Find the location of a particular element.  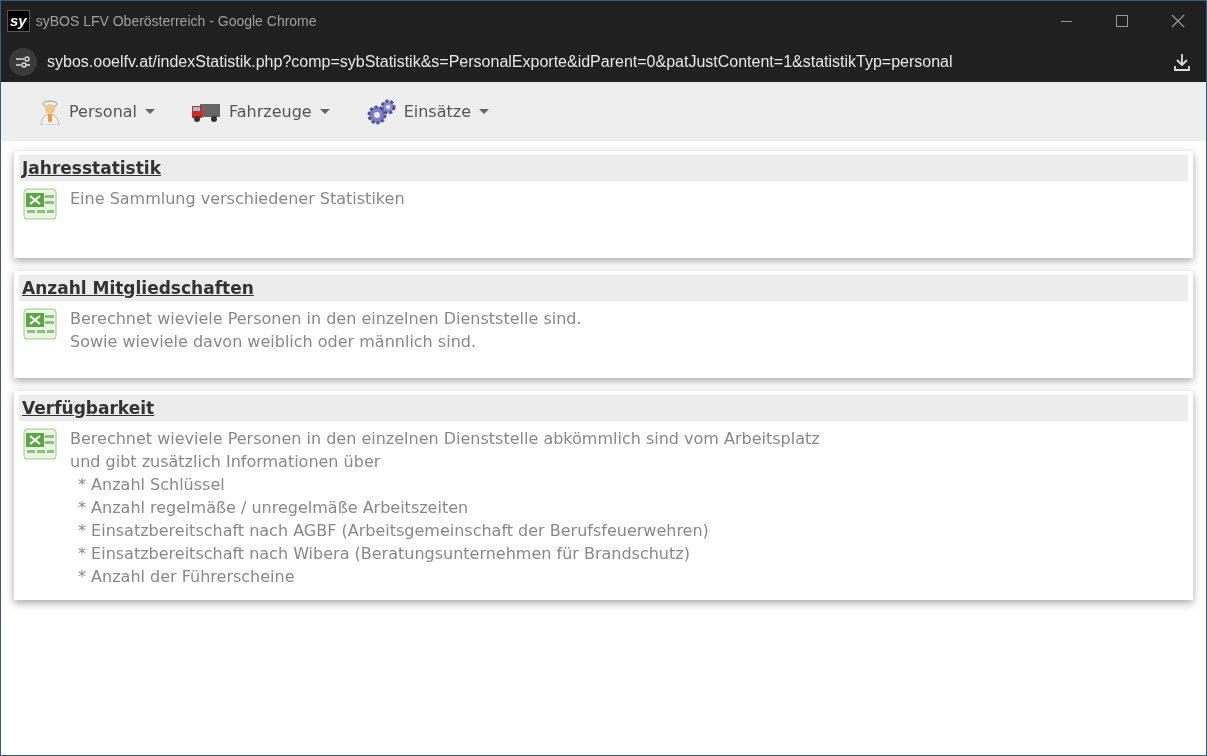

bullet-item: * Anzahl Schlüssel is located at coordinates (151, 485).